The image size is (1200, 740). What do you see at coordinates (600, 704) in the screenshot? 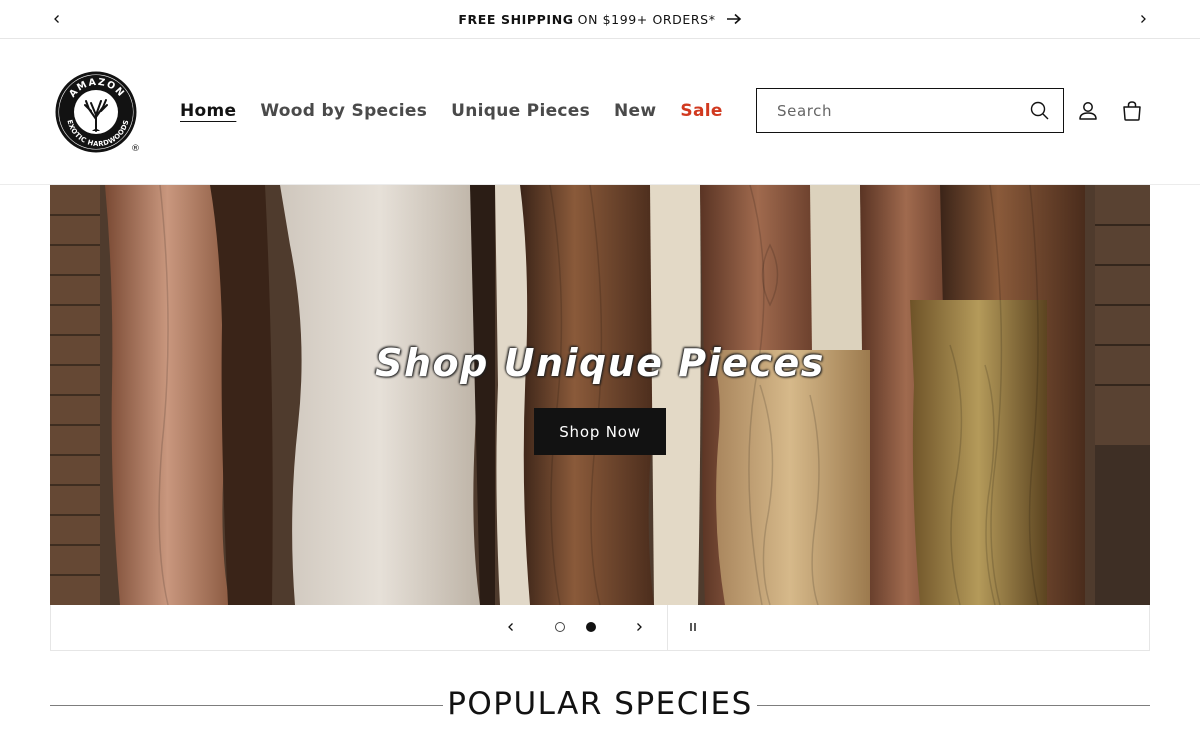
I see `section-title: POPULAR SPECIES` at bounding box center [600, 704].